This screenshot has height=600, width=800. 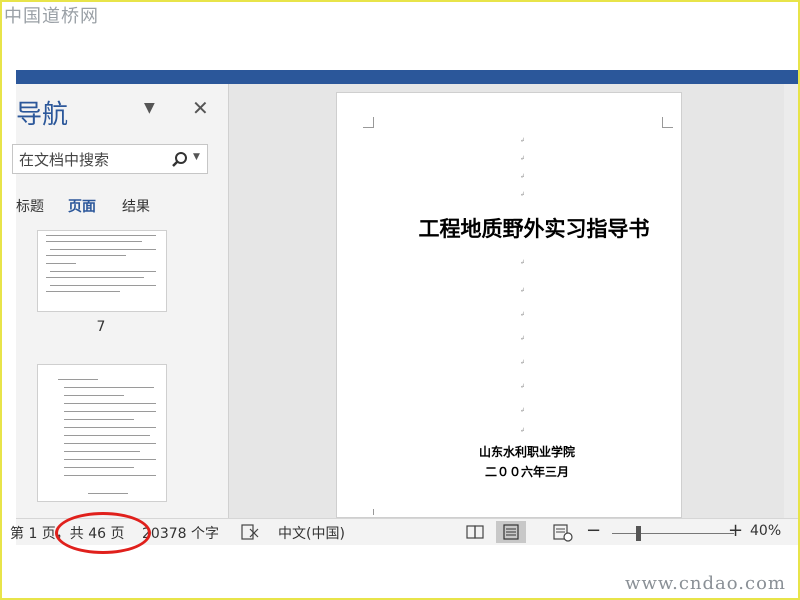 I want to click on document-title: 工程地质野外实习指导书, so click(x=534, y=228).